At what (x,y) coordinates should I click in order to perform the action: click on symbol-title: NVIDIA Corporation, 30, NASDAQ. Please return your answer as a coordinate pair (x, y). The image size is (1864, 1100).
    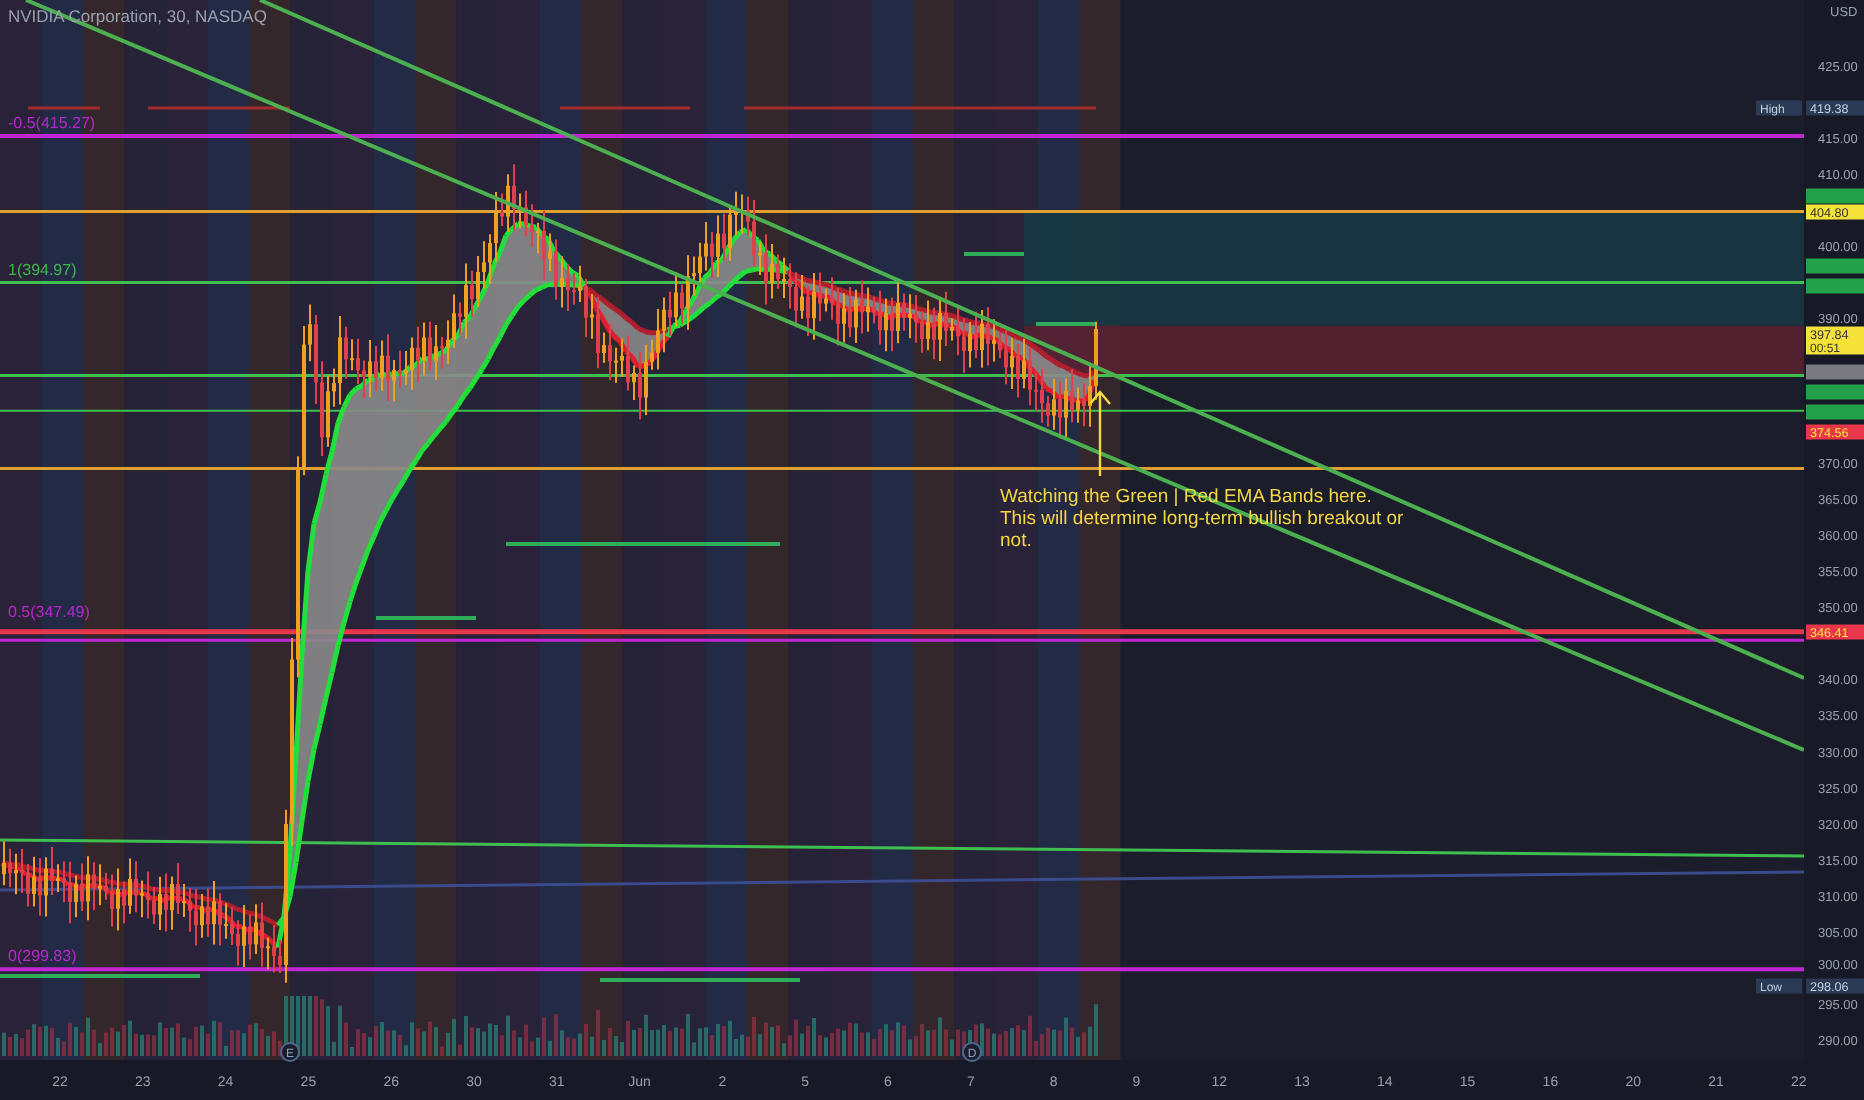
    Looking at the image, I should click on (137, 16).